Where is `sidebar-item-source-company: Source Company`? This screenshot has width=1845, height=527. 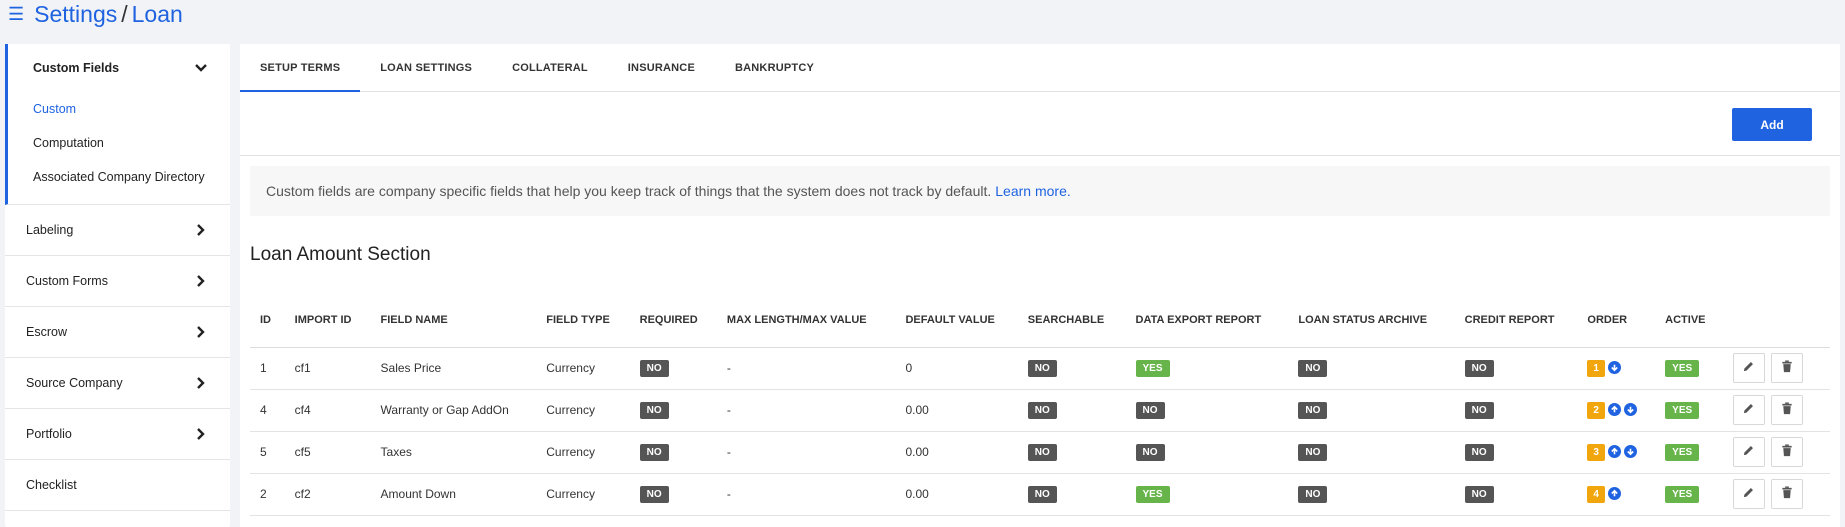 sidebar-item-source-company: Source Company is located at coordinates (117, 383).